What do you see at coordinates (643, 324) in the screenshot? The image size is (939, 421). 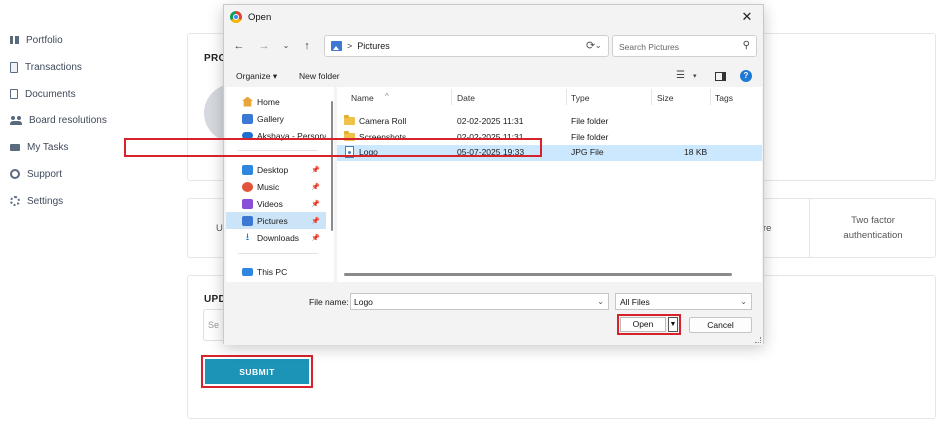 I see `open-button: Open` at bounding box center [643, 324].